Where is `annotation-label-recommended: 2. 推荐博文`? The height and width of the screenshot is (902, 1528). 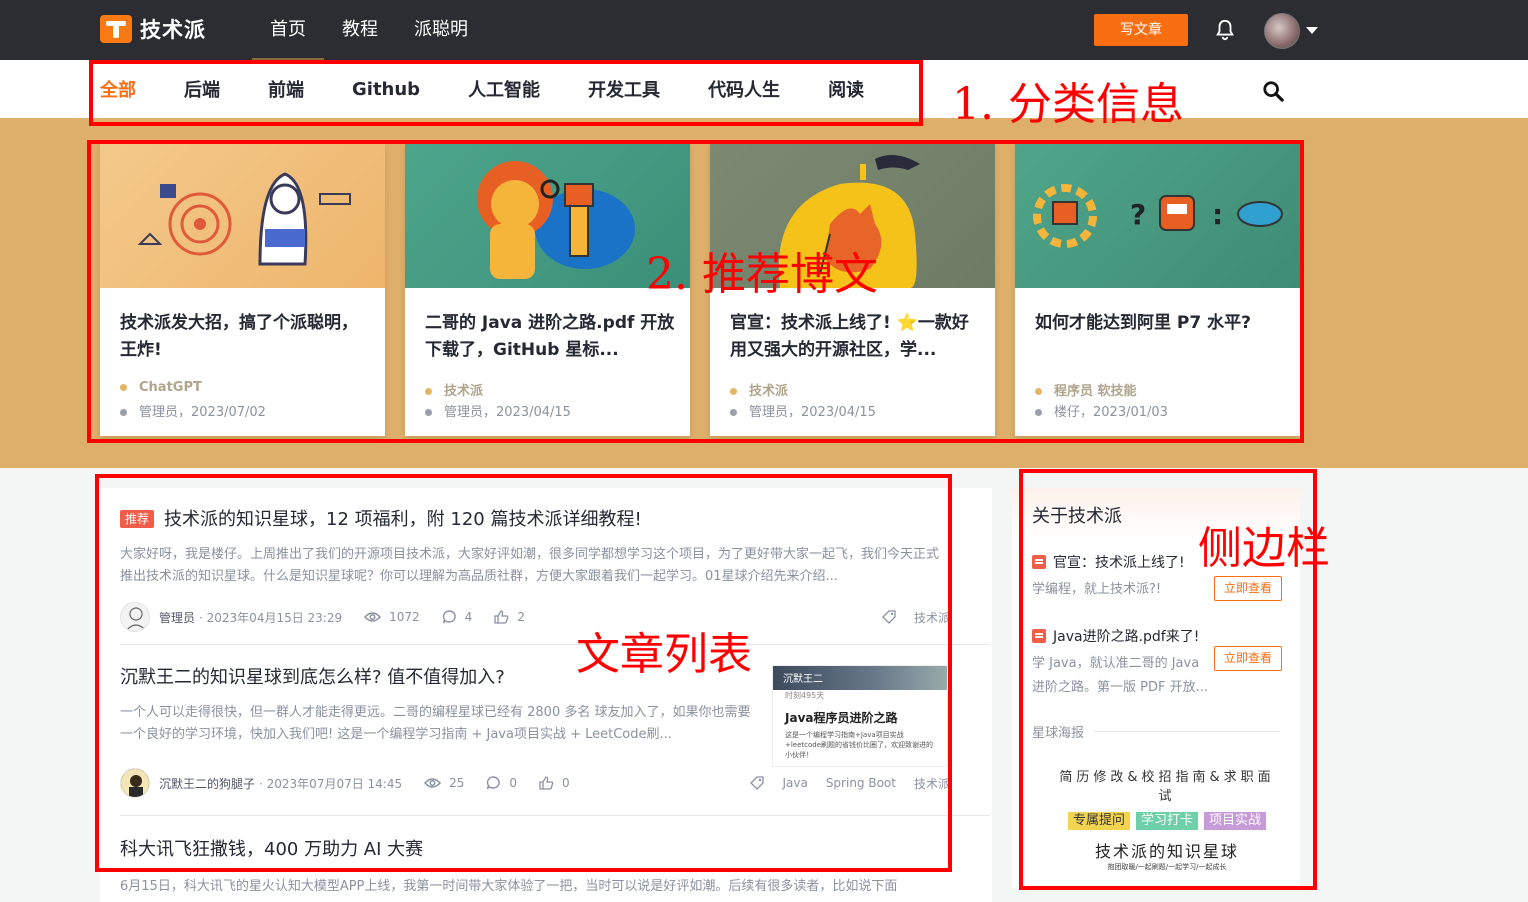 annotation-label-recommended: 2. 推荐博文 is located at coordinates (762, 274).